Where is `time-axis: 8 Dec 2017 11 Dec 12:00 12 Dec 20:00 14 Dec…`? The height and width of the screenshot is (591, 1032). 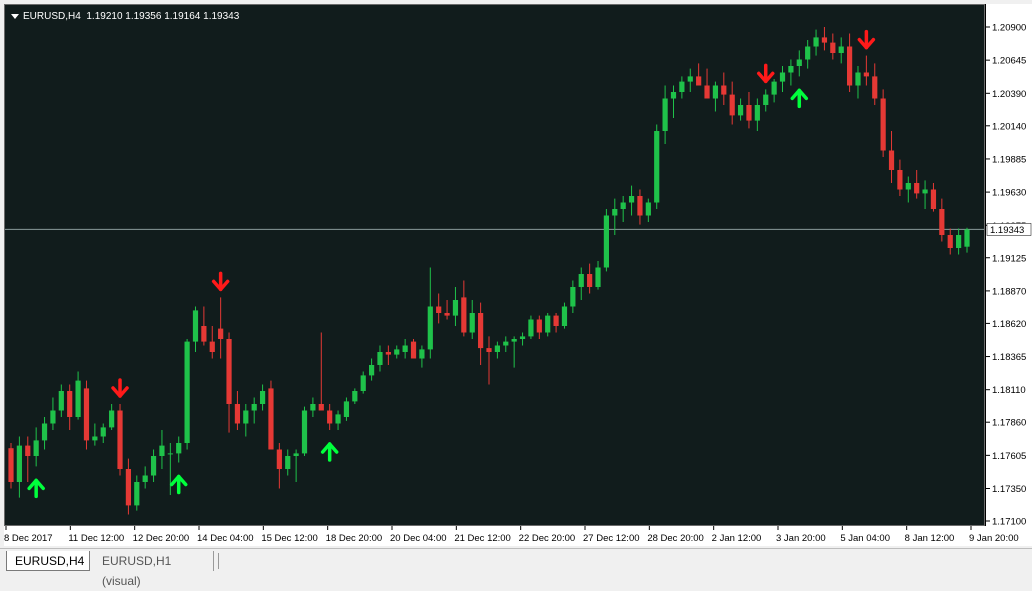
time-axis: 8 Dec 2017 11 Dec 12:00 12 Dec 20:00 14 Dec… is located at coordinates (518, 536).